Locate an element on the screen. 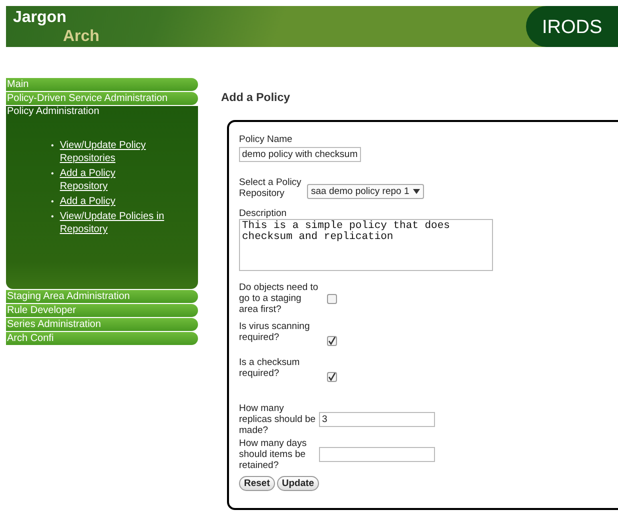 Image resolution: width=618 pixels, height=525 pixels. nav-link: Add a Policy Repository is located at coordinates (112, 180).